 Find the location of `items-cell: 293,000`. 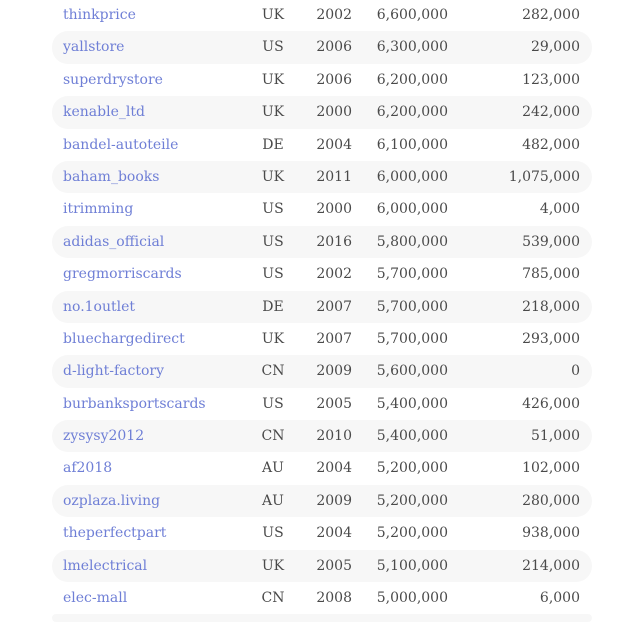

items-cell: 293,000 is located at coordinates (551, 338).